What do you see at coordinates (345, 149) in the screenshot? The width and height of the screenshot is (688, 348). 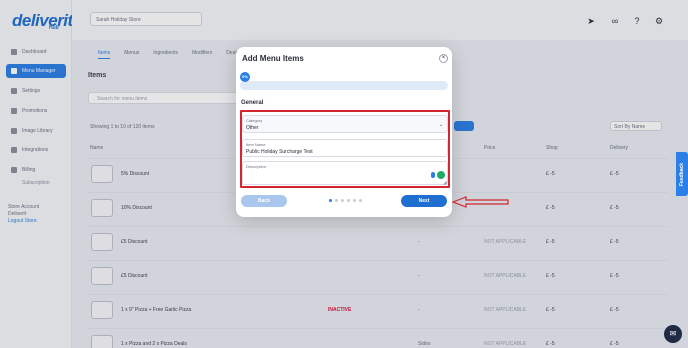 I see `annotation-highlight-box` at bounding box center [345, 149].